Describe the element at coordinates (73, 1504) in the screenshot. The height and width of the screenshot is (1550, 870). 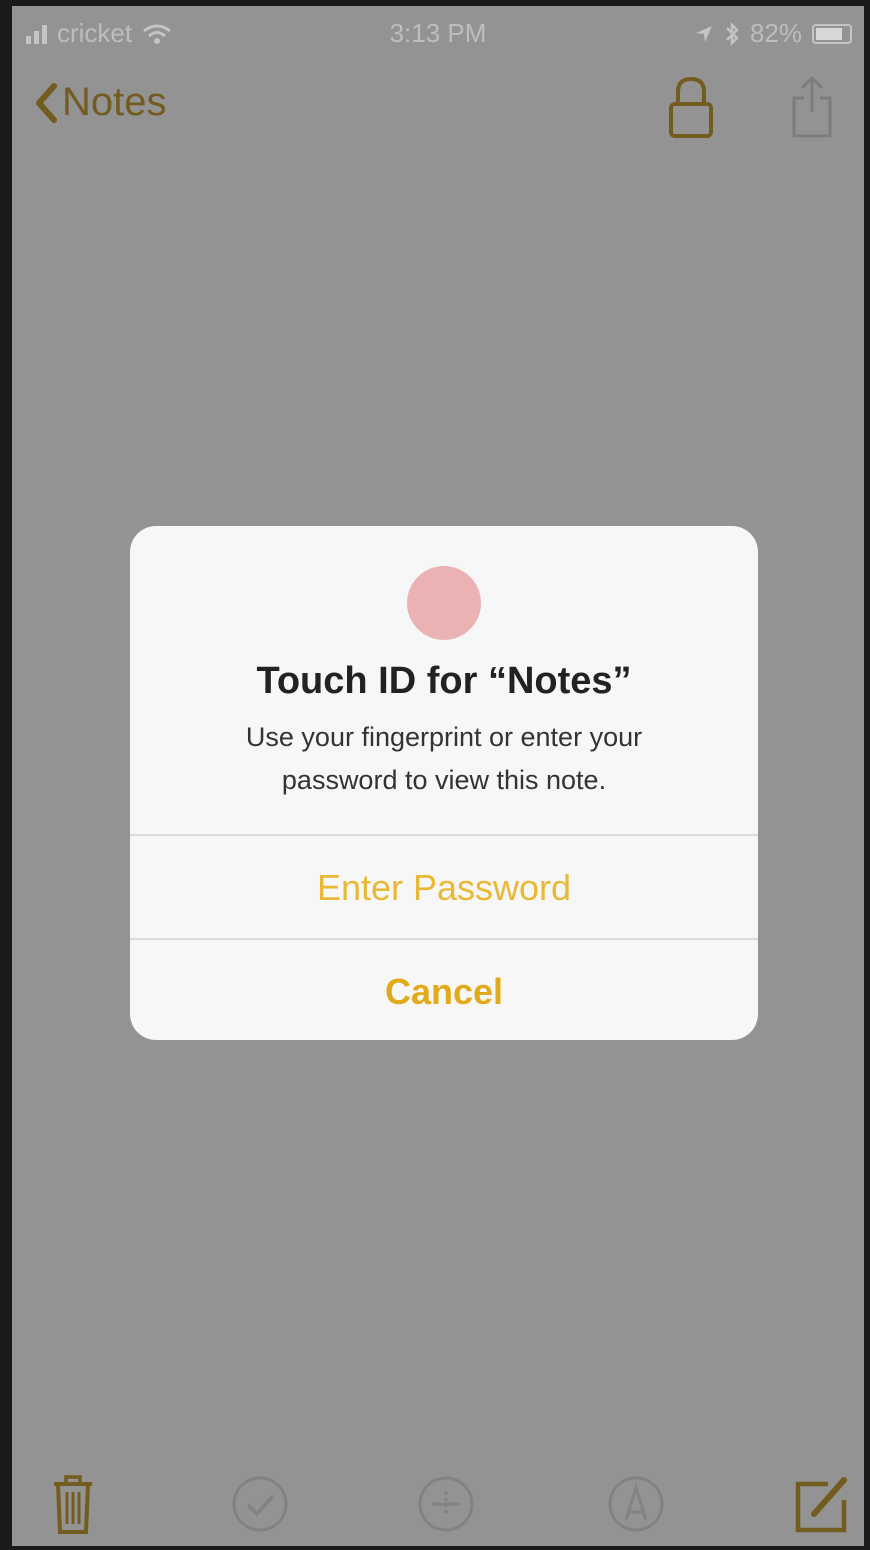
I see `trash-icon` at that location.